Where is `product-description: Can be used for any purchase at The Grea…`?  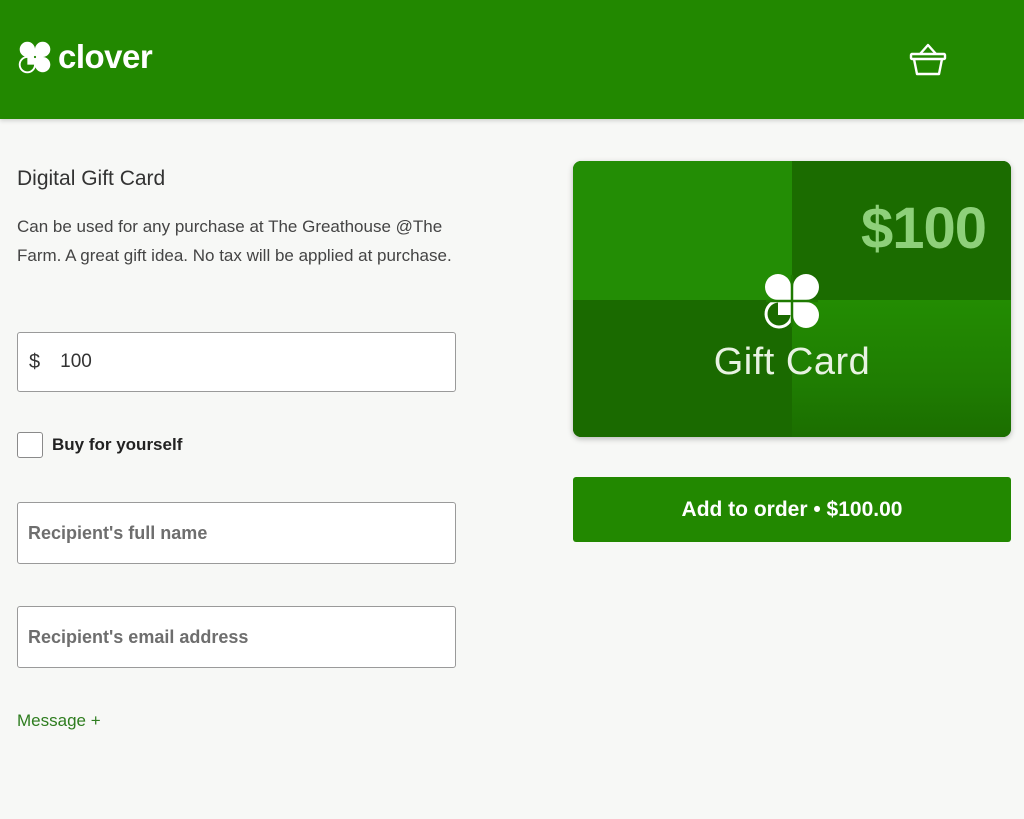 product-description: Can be used for any purchase at The Grea… is located at coordinates (234, 241).